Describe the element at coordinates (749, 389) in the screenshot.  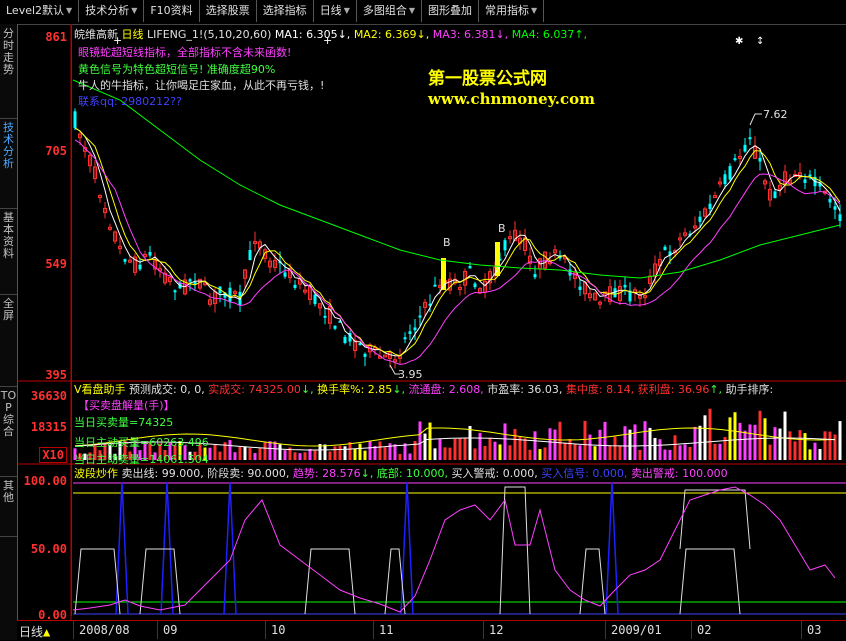
I see `vol-rank: 助手排序:` at that location.